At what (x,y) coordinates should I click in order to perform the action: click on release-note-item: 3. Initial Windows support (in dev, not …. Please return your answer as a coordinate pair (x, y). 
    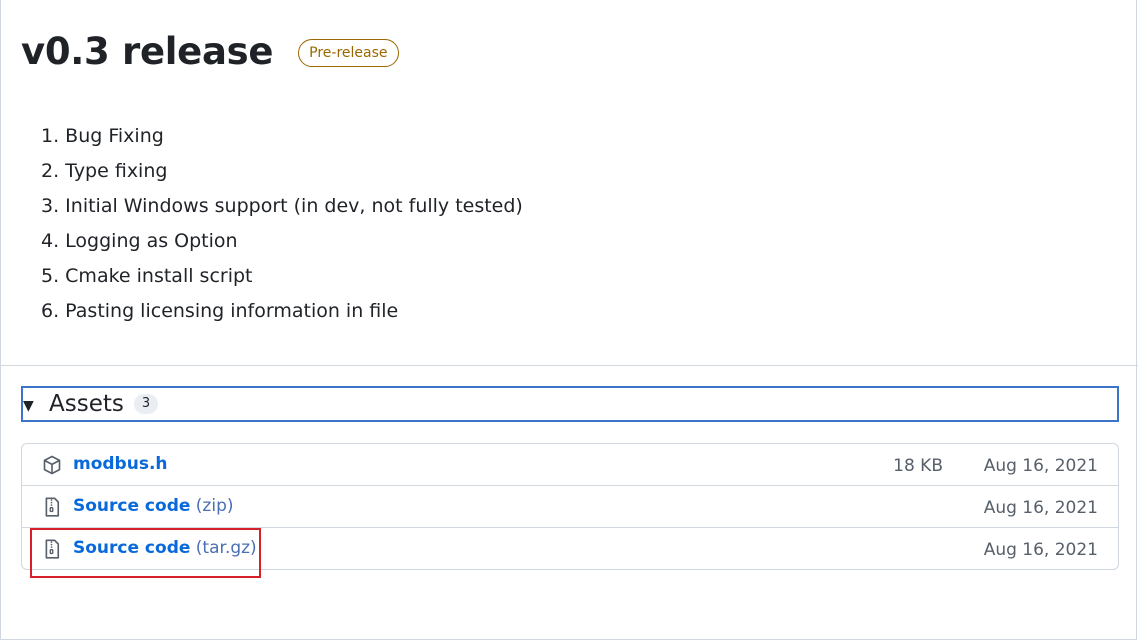
    Looking at the image, I should click on (282, 206).